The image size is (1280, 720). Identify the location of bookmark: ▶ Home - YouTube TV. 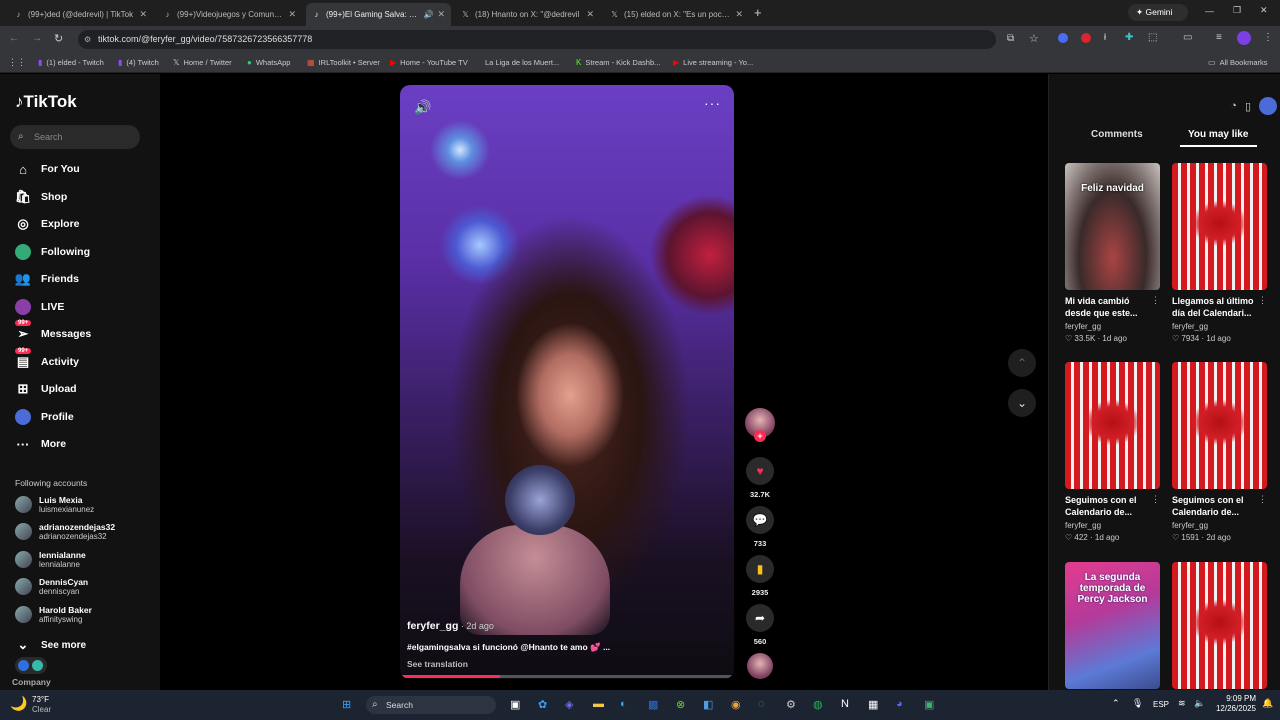
(429, 62).